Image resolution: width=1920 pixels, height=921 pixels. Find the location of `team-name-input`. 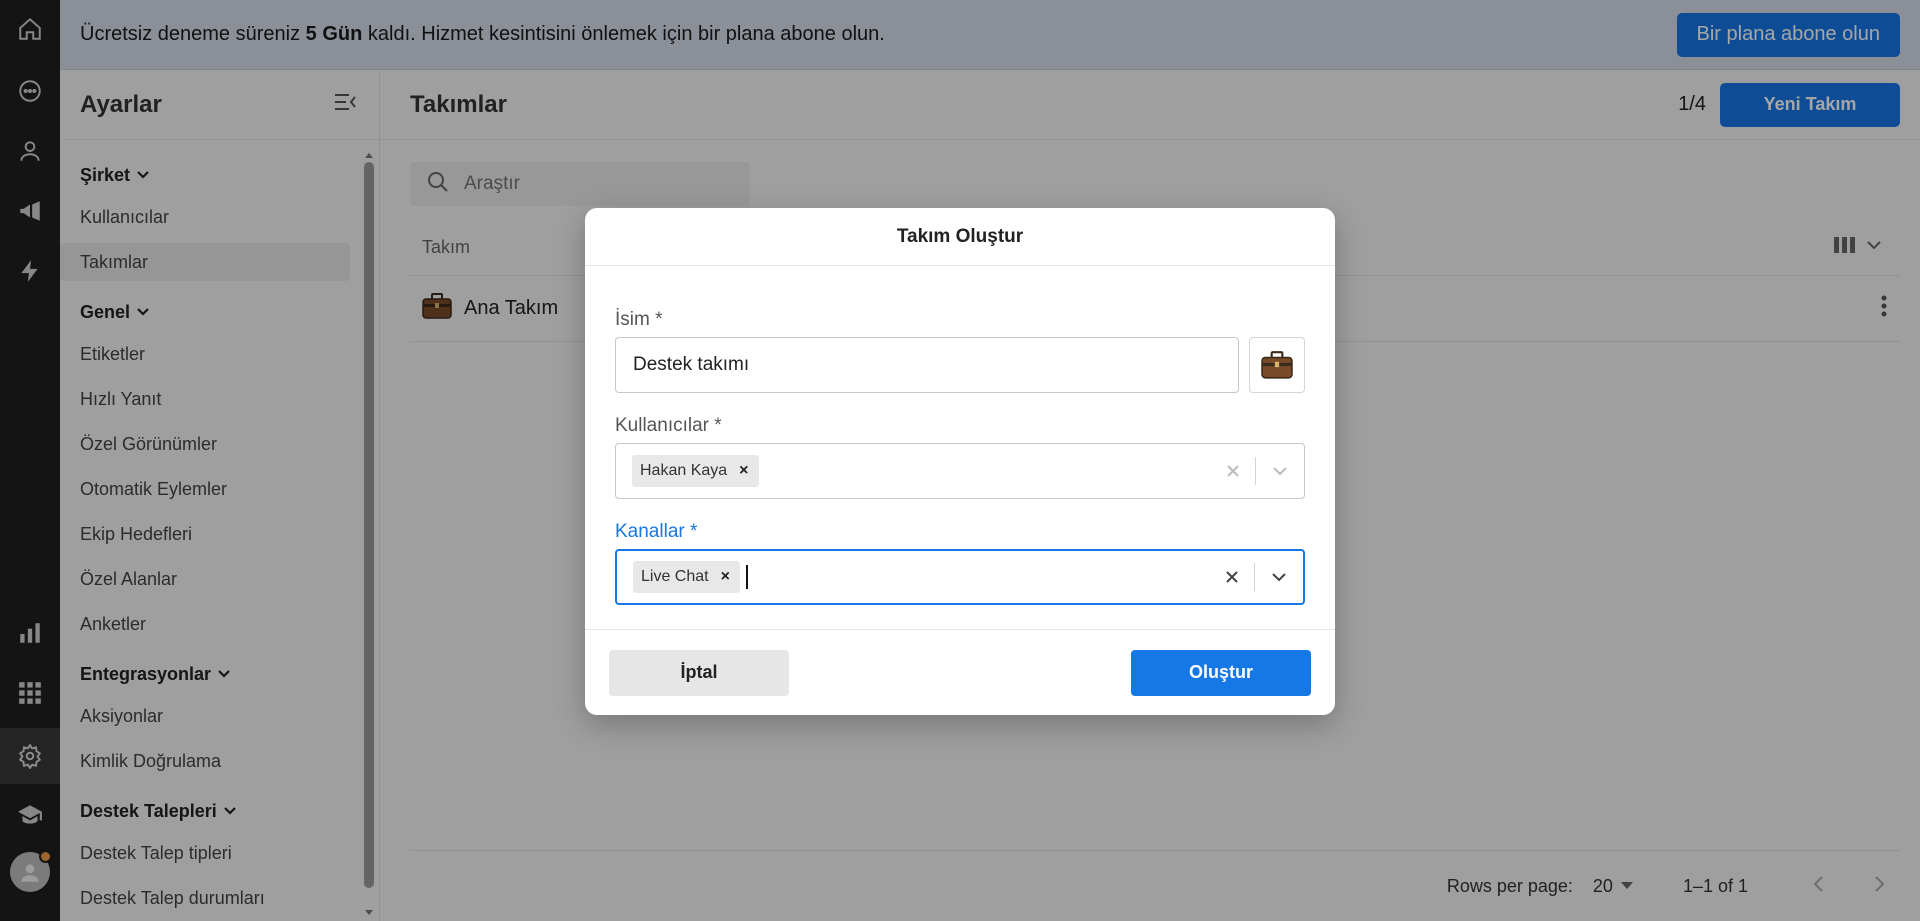

team-name-input is located at coordinates (927, 365).